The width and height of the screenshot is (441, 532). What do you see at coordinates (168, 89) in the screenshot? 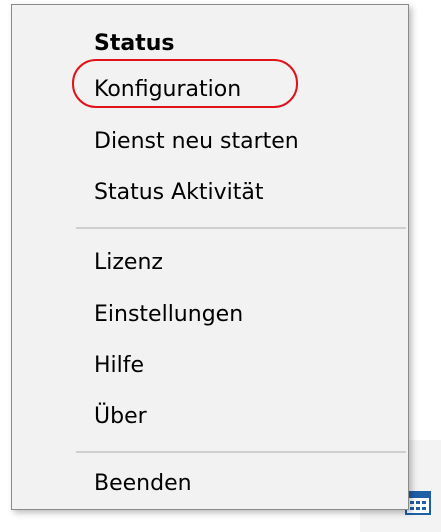
I see `menu-item-label: Konfiguration` at bounding box center [168, 89].